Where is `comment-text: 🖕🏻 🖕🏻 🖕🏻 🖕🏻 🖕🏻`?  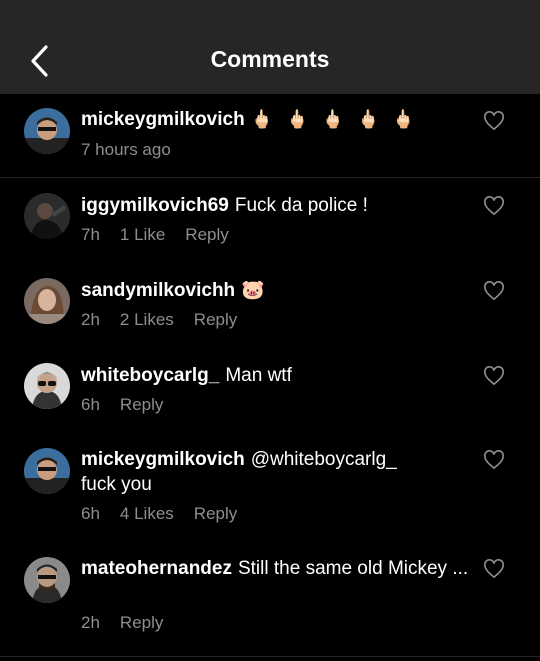 comment-text: 🖕🏻 🖕🏻 🖕🏻 🖕🏻 🖕🏻 is located at coordinates (334, 119).